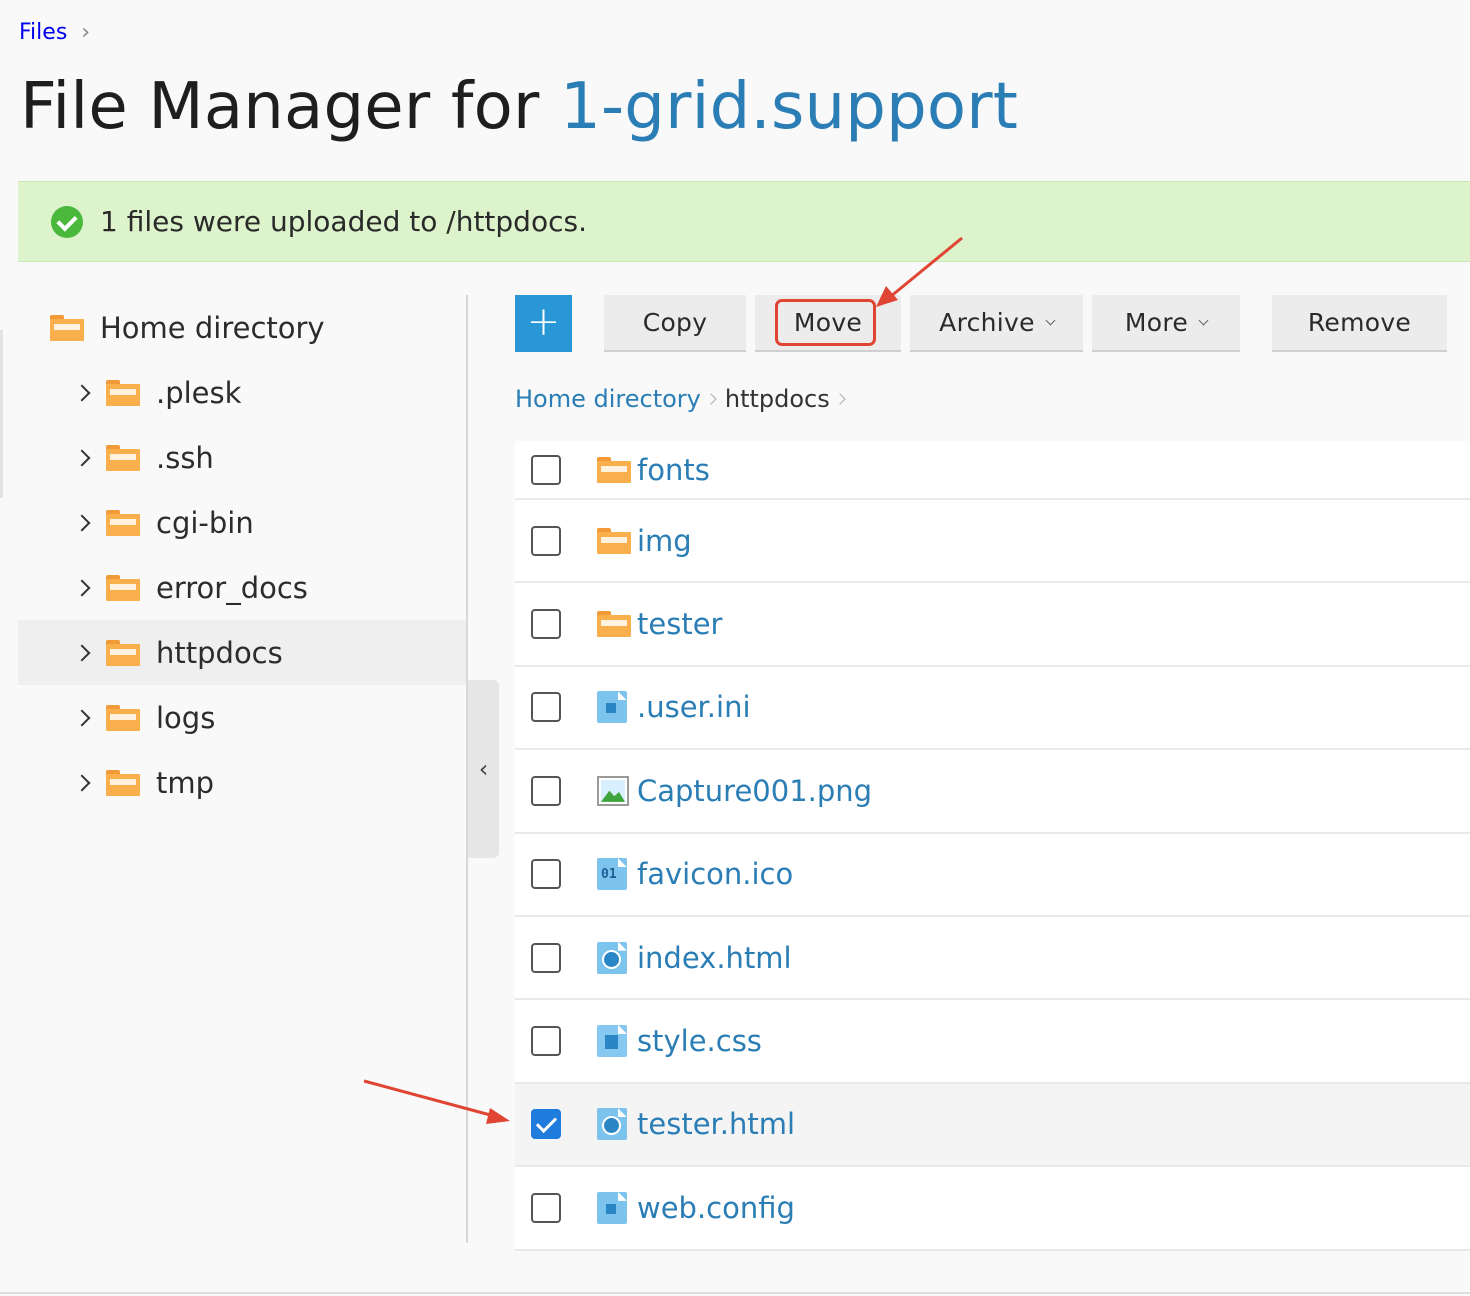 Image resolution: width=1470 pixels, height=1296 pixels. I want to click on archive-button: Archive, so click(996, 323).